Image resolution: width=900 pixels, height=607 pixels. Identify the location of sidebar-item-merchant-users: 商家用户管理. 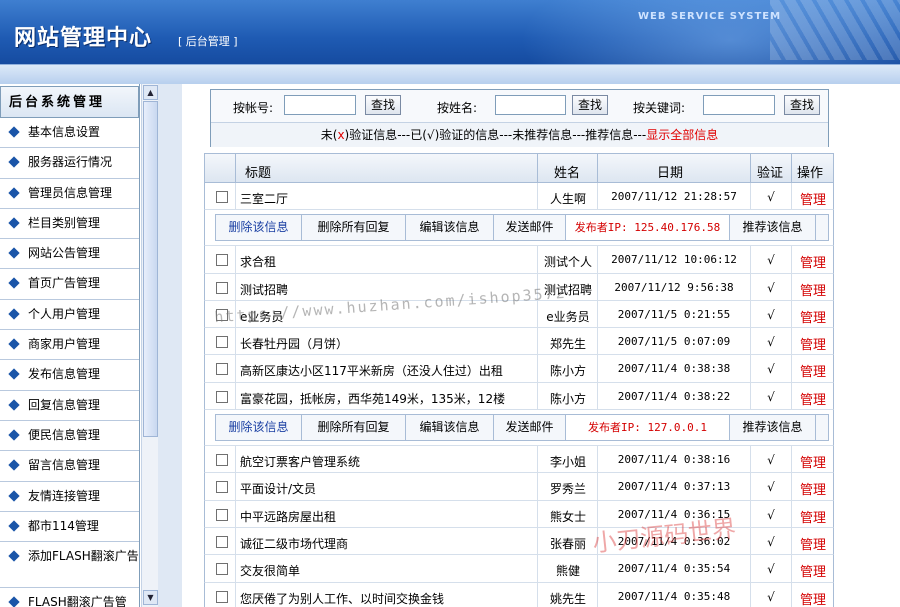
(69, 345).